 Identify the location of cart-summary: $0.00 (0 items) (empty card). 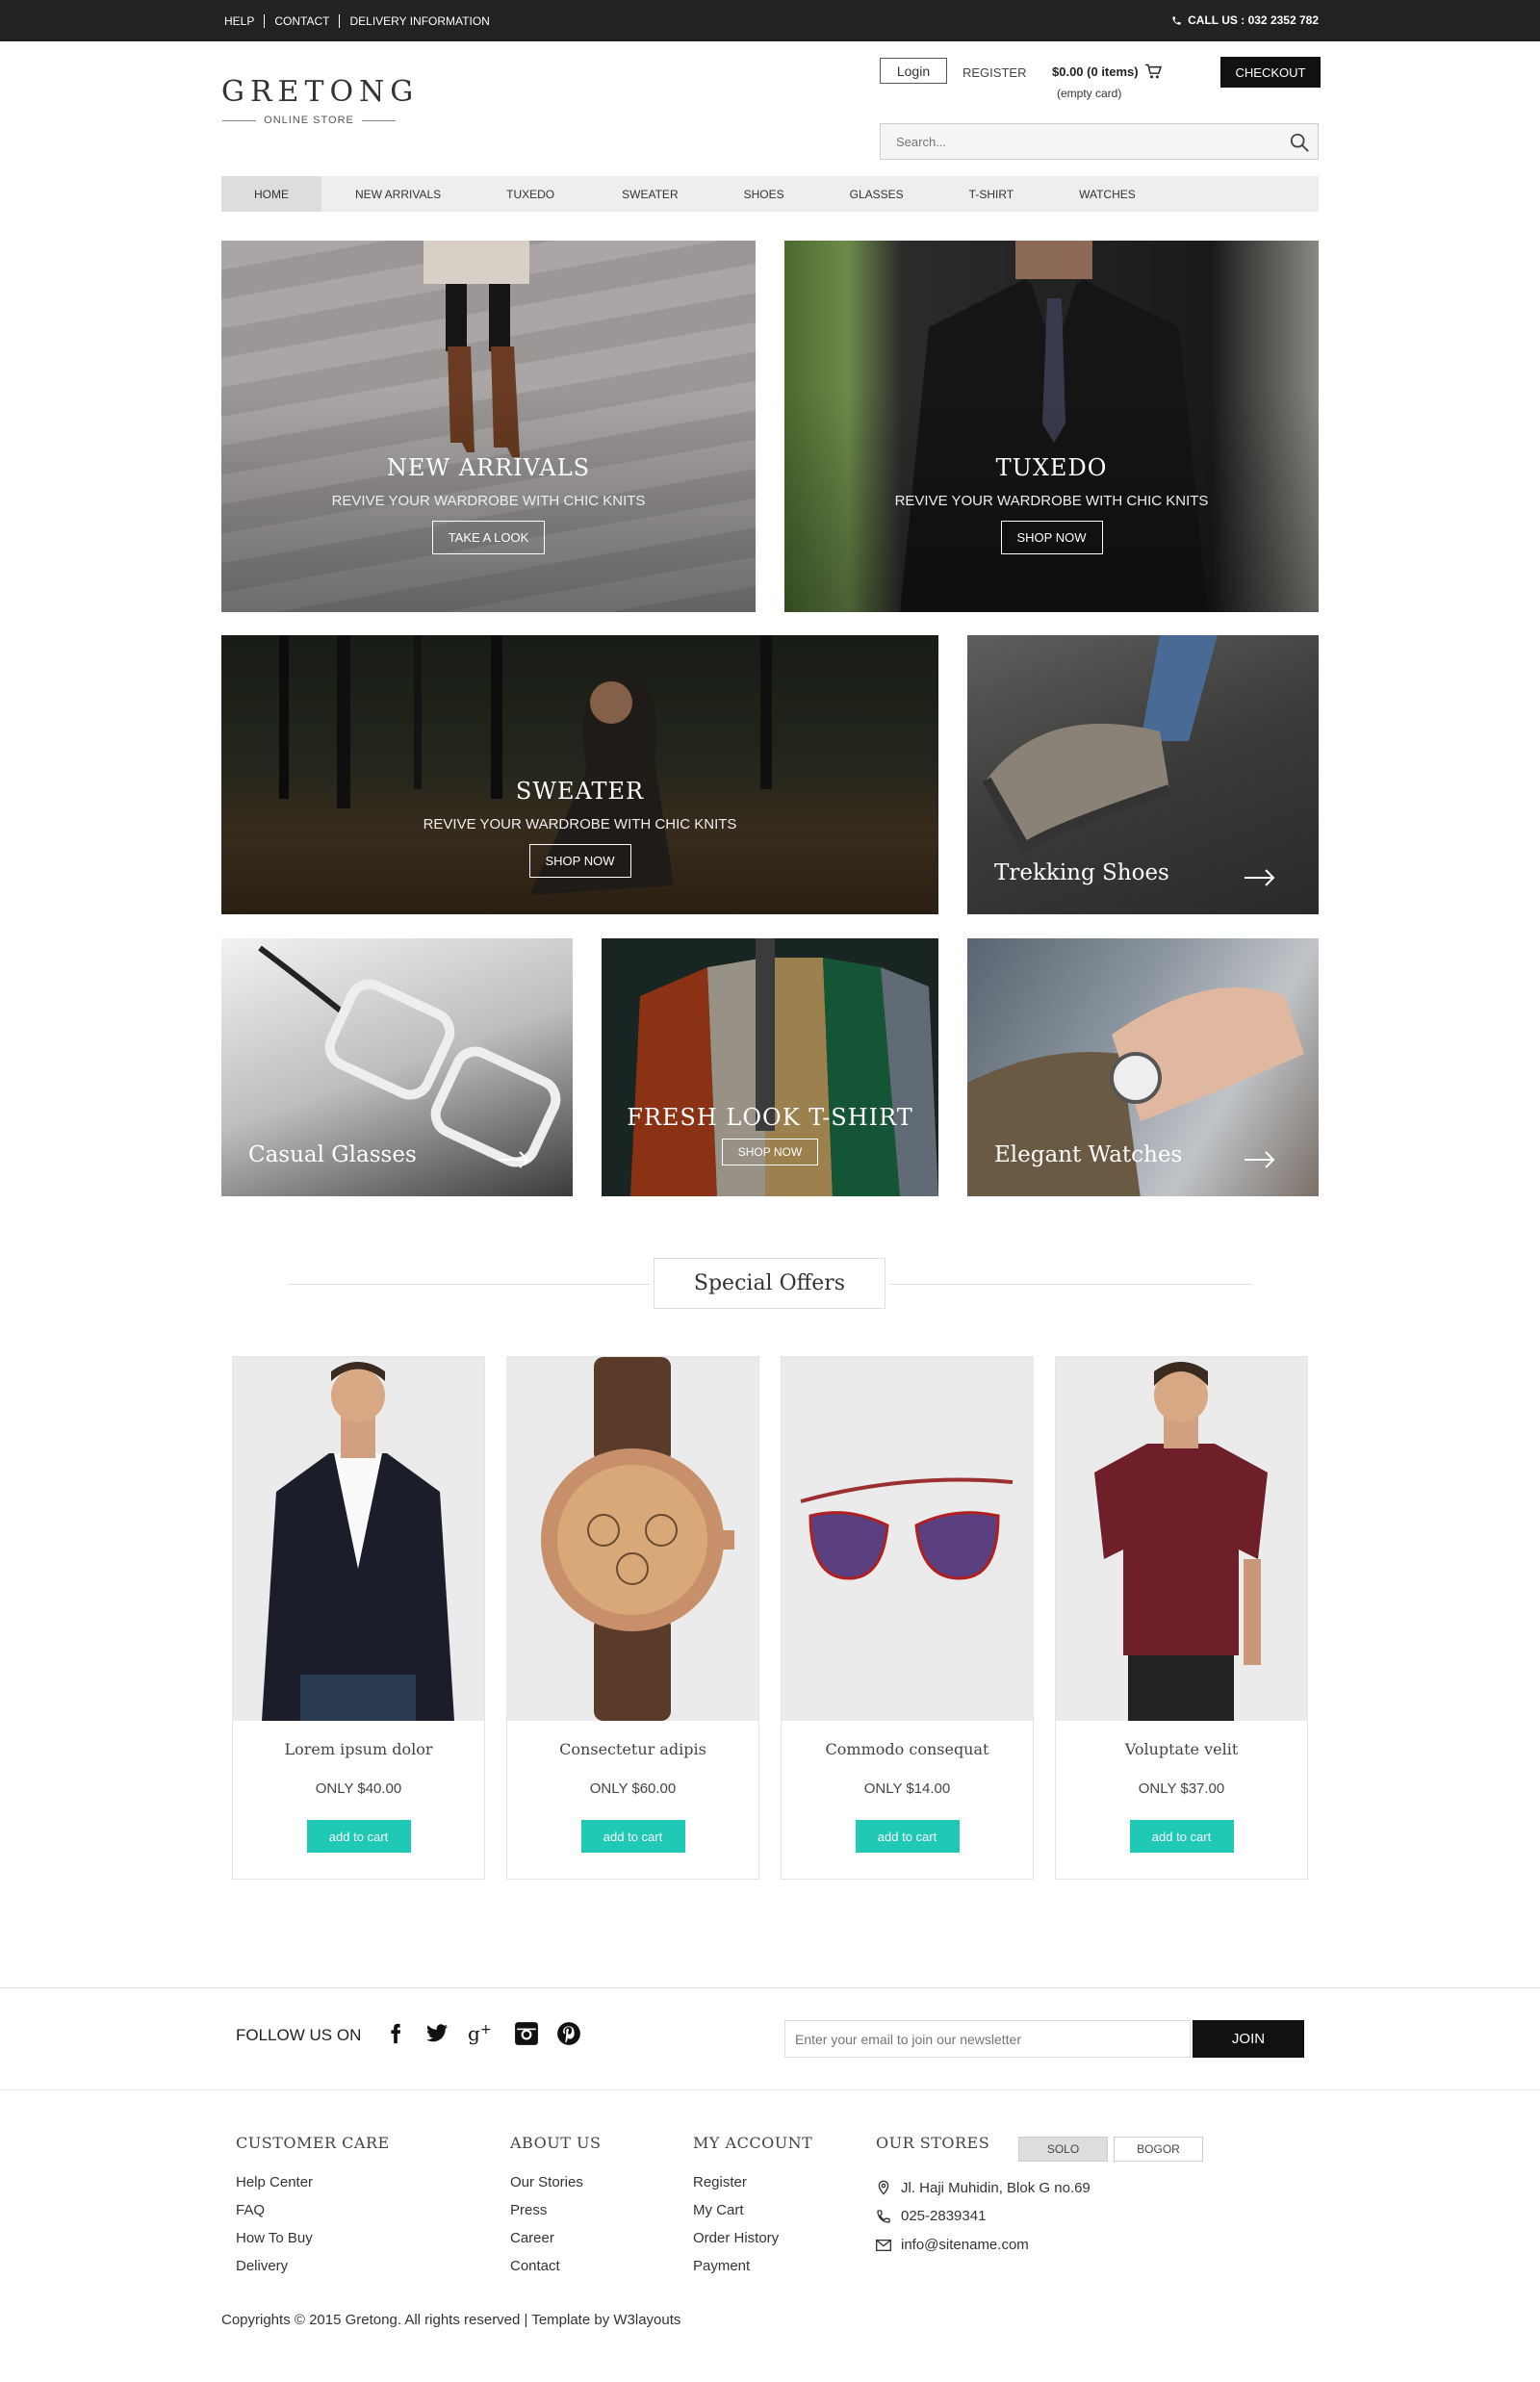
(1107, 82).